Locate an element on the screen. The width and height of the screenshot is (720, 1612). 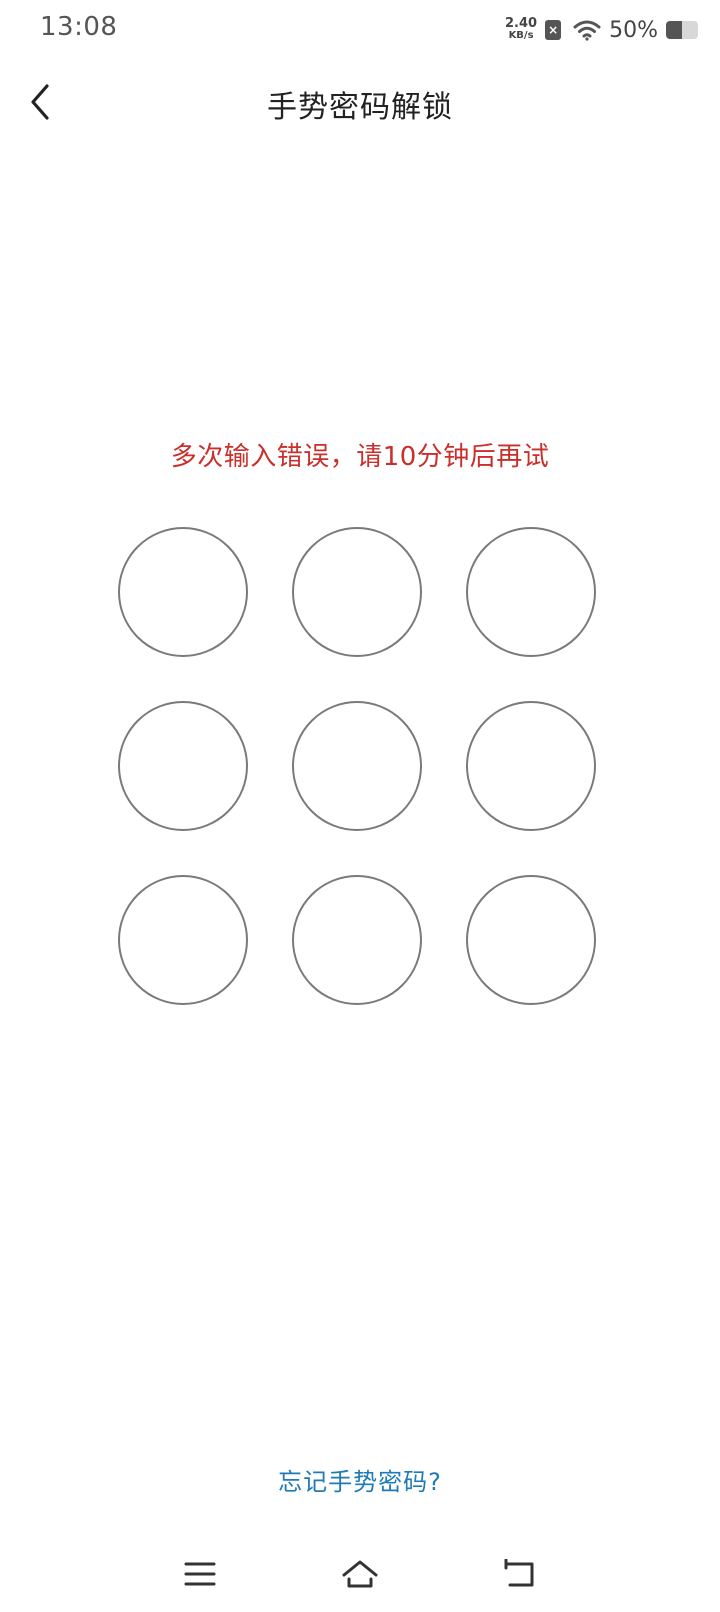
wifi-icon is located at coordinates (587, 30).